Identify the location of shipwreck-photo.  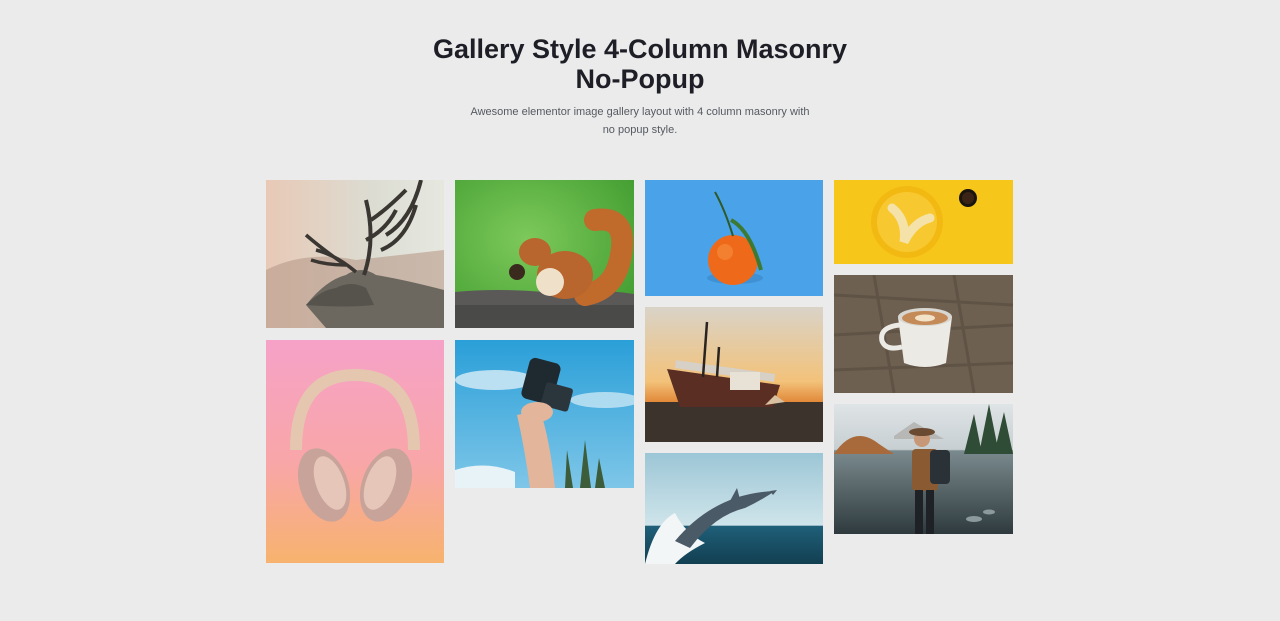
(734, 374).